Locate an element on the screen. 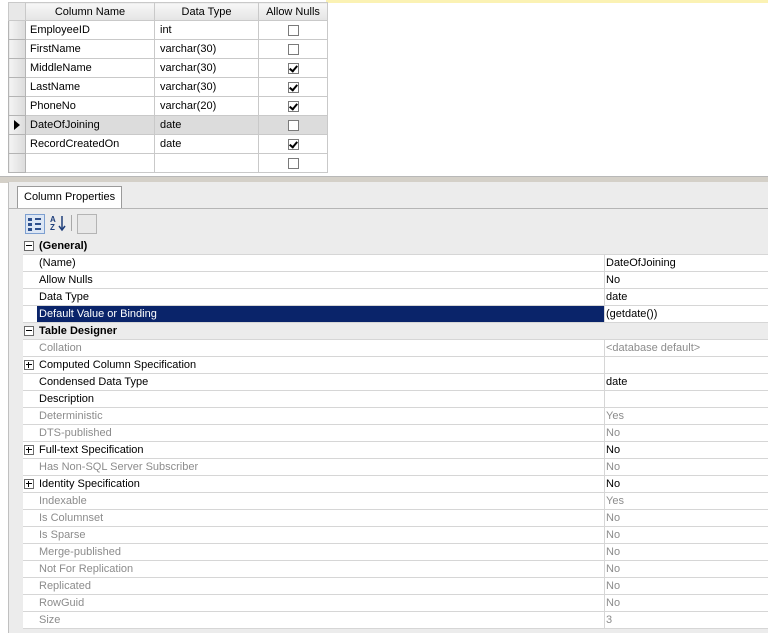  alphabetical-sort-icon: A Z is located at coordinates (58, 223).